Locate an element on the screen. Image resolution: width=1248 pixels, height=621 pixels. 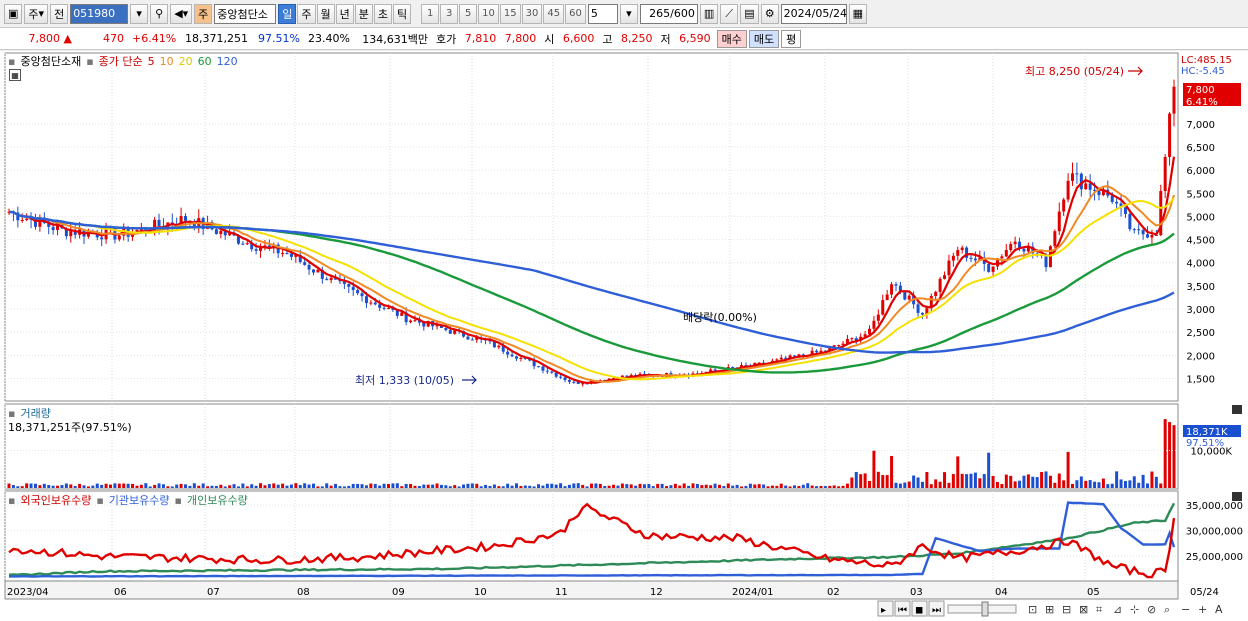
type-select: 주 ▾ is located at coordinates (36, 13).